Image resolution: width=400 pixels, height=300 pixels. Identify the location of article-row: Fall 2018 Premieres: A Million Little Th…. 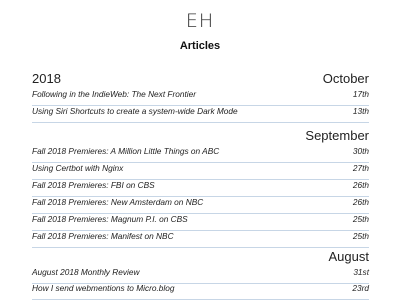
(200, 154).